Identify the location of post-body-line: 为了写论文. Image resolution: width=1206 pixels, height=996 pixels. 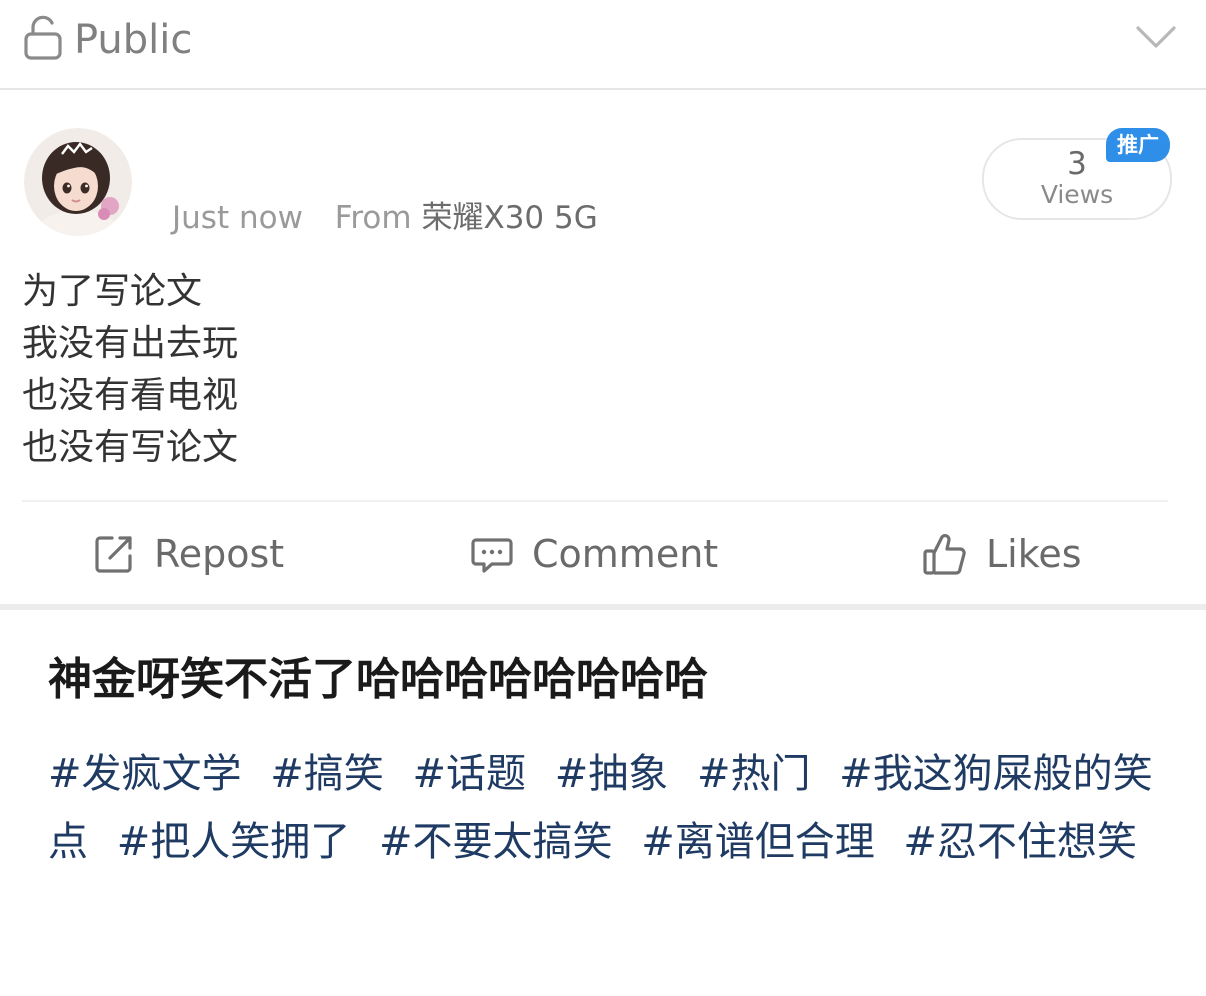
(112, 291).